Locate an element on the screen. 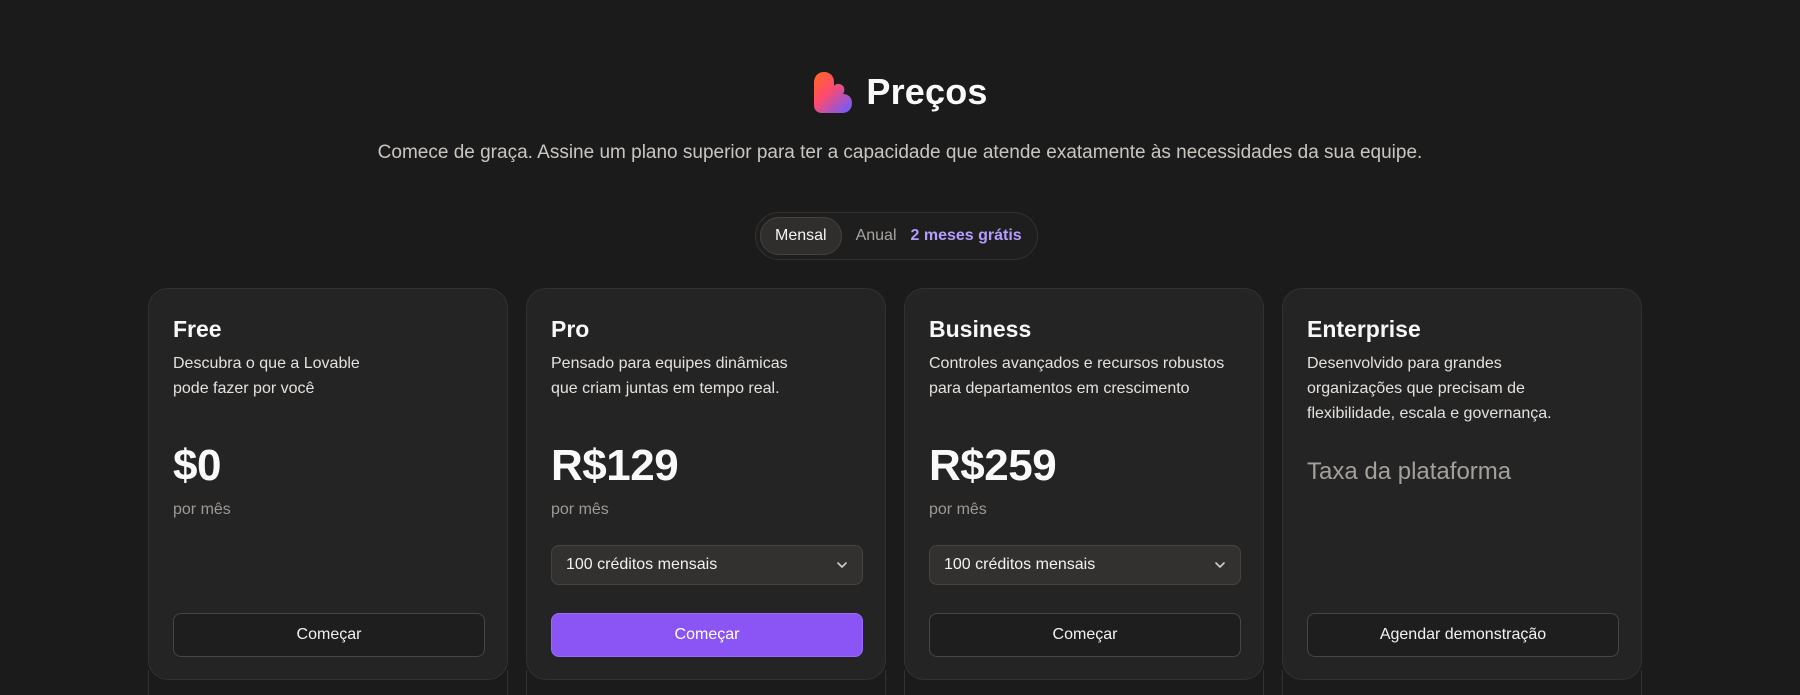  credits-select-pro: 100 créditos mensais is located at coordinates (707, 565).